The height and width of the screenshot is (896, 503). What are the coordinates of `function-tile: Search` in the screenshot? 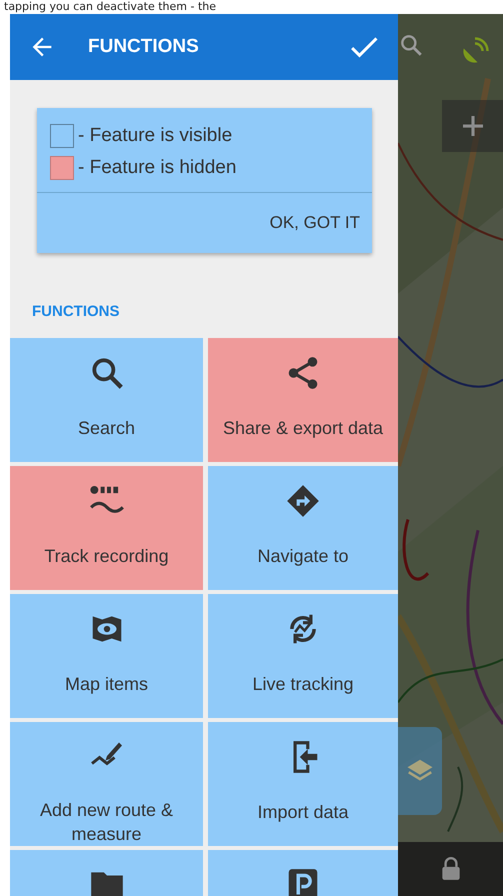 It's located at (106, 400).